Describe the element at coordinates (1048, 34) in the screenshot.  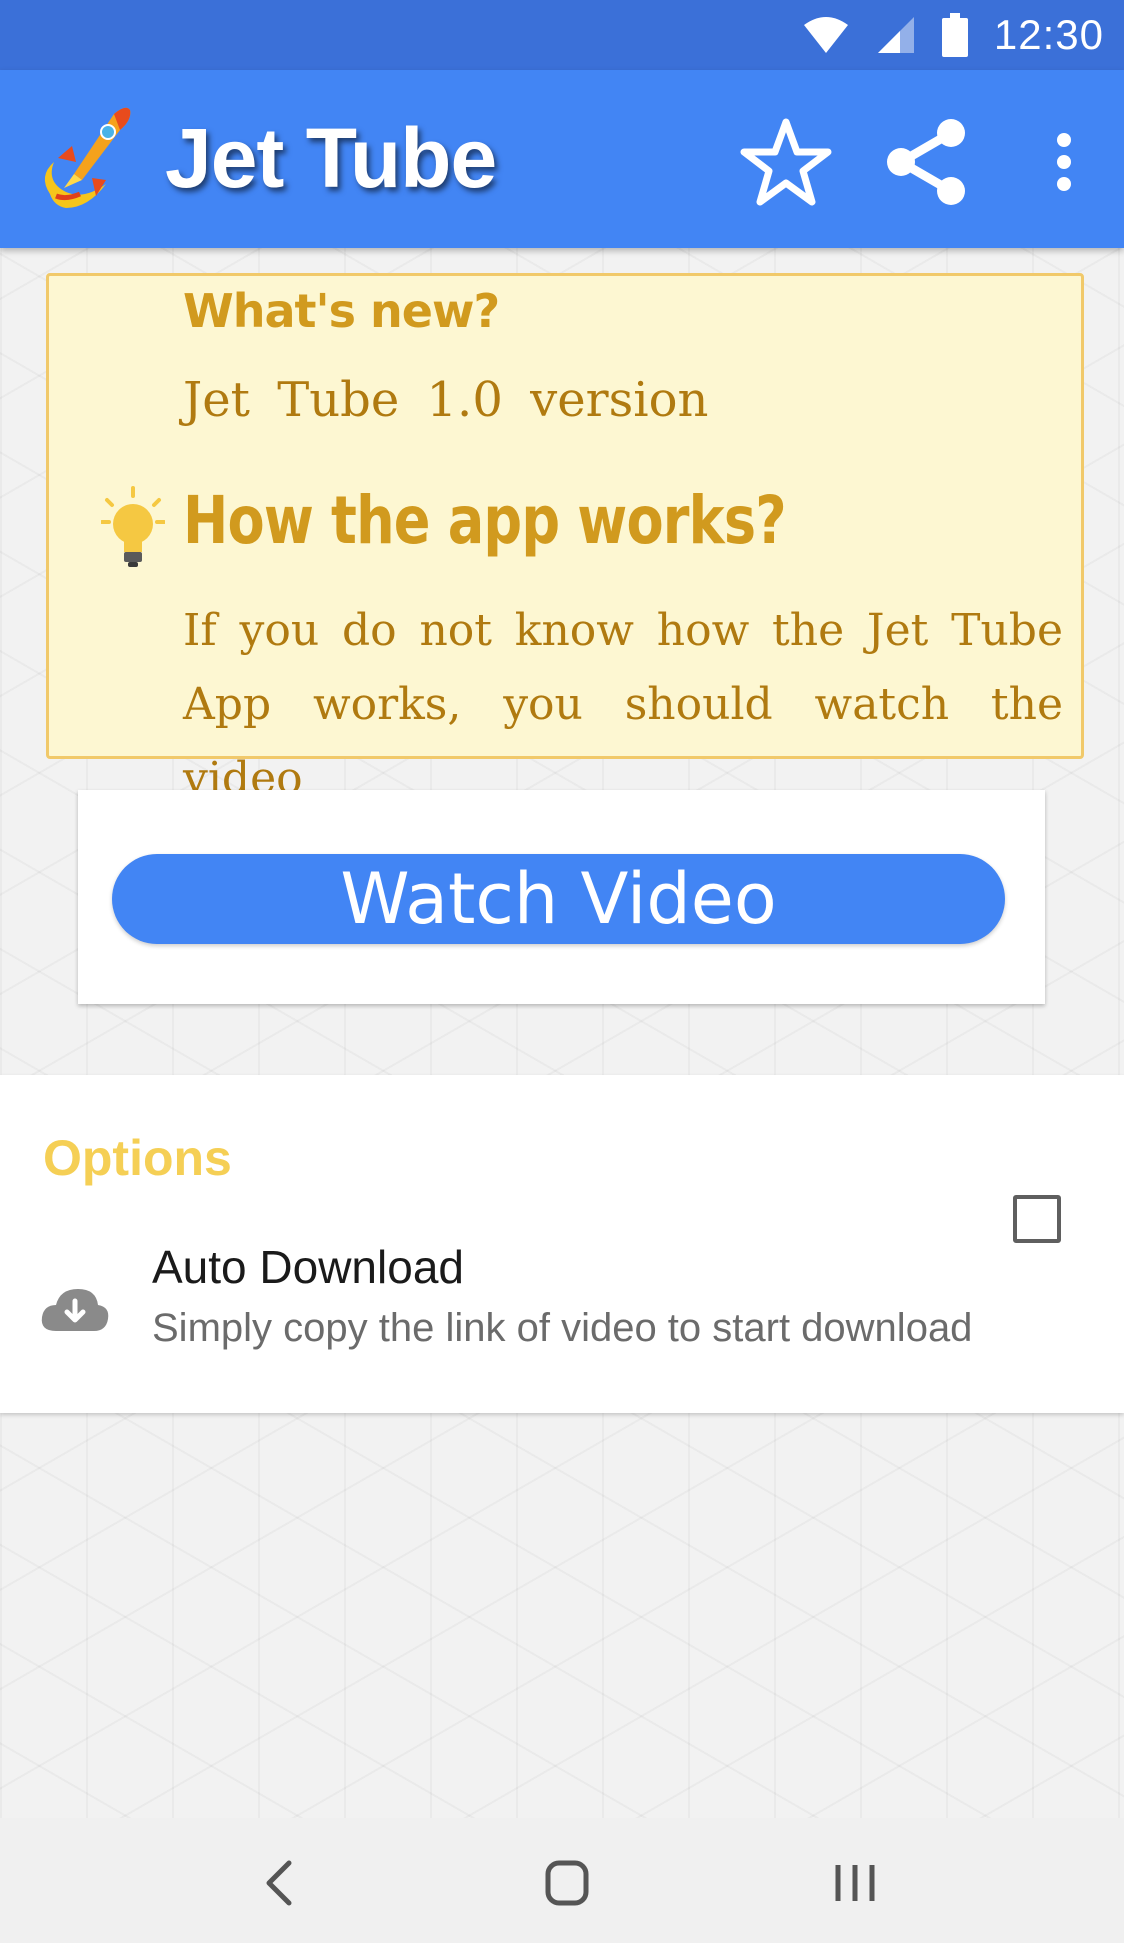
I see `status-time: 12:30` at that location.